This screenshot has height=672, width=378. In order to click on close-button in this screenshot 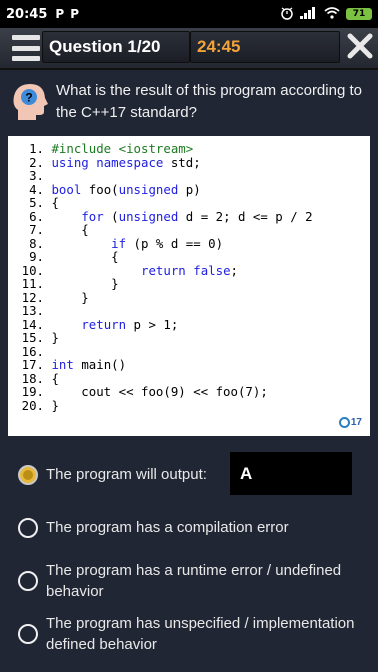, I will do `click(360, 46)`.